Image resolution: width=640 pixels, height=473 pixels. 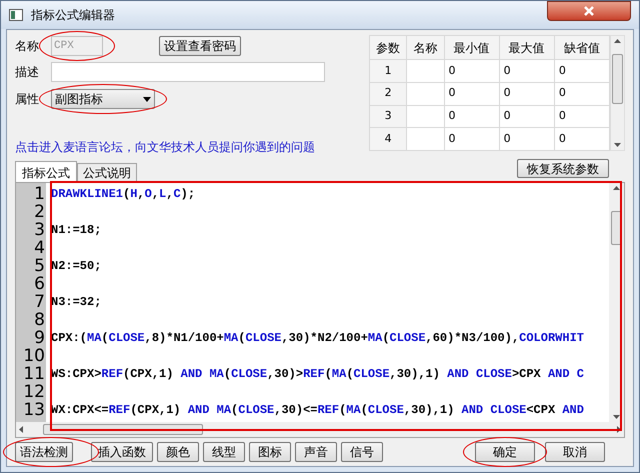 I want to click on line-number: 10, so click(x=34, y=356).